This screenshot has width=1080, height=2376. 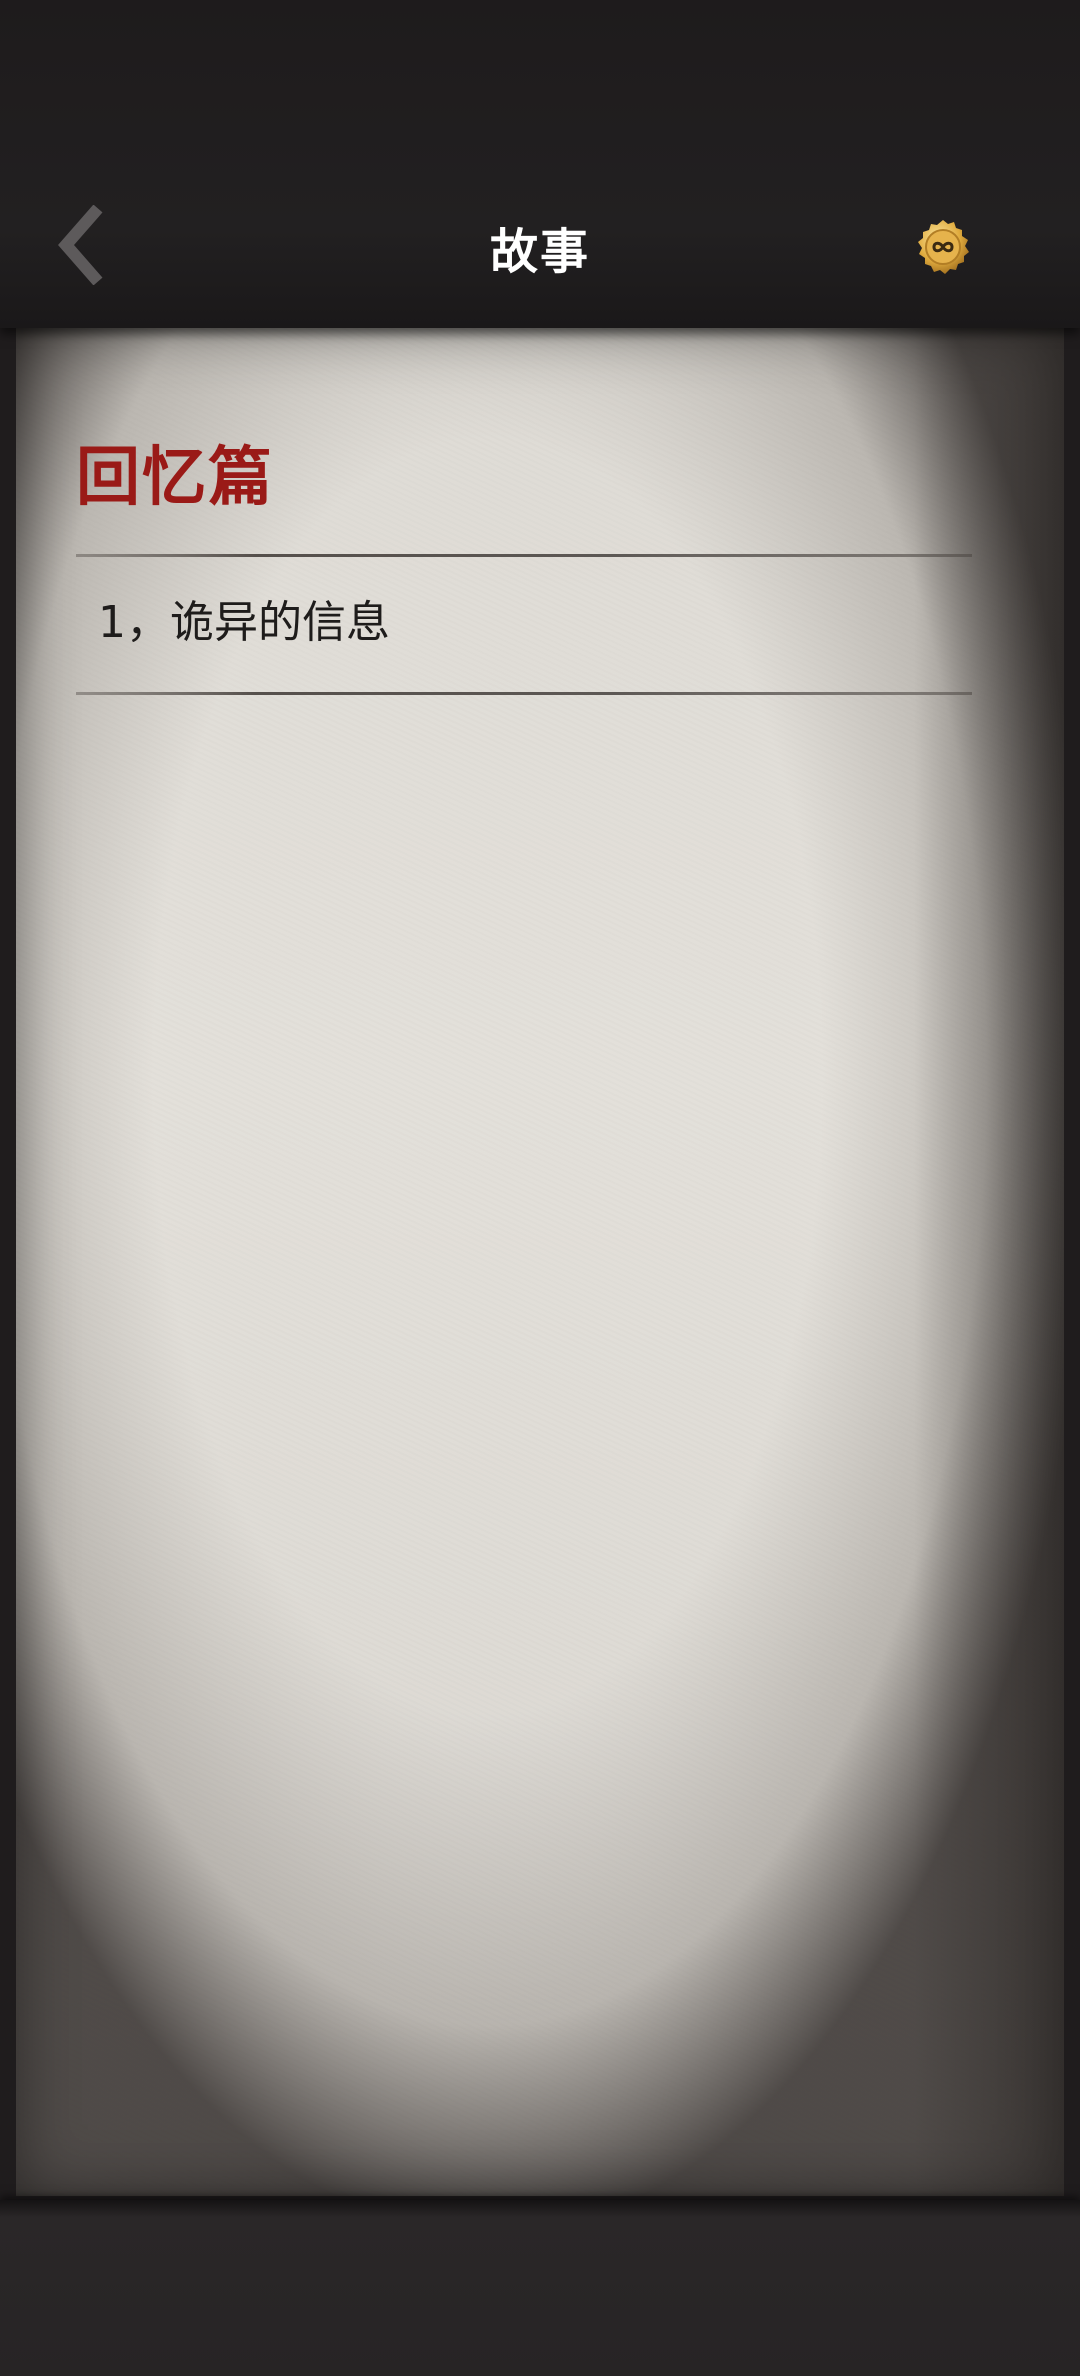 What do you see at coordinates (175, 477) in the screenshot?
I see `section-title: 回忆篇` at bounding box center [175, 477].